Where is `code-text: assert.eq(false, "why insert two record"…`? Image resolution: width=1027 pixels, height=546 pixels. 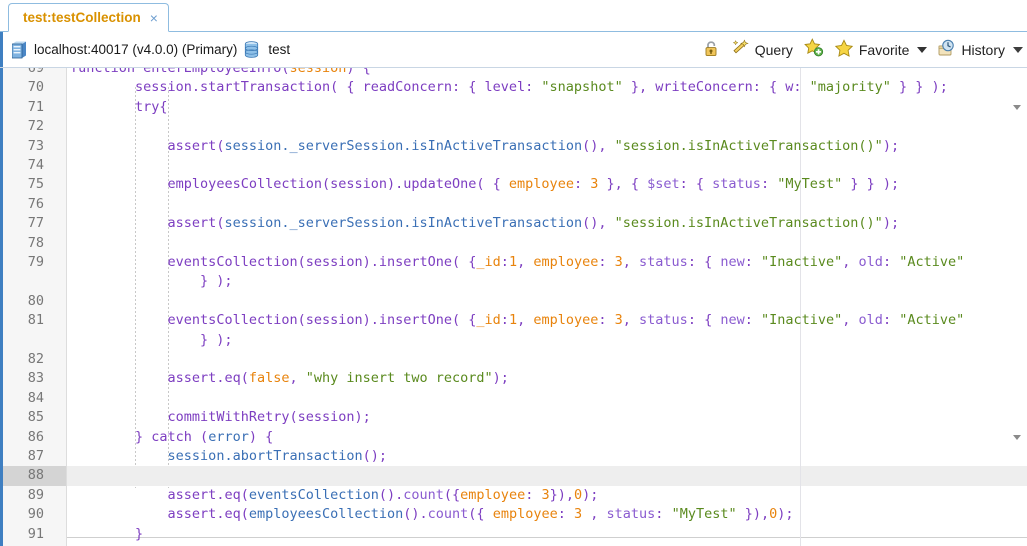
code-text: assert.eq(false, "why insert two record"… is located at coordinates (289, 378).